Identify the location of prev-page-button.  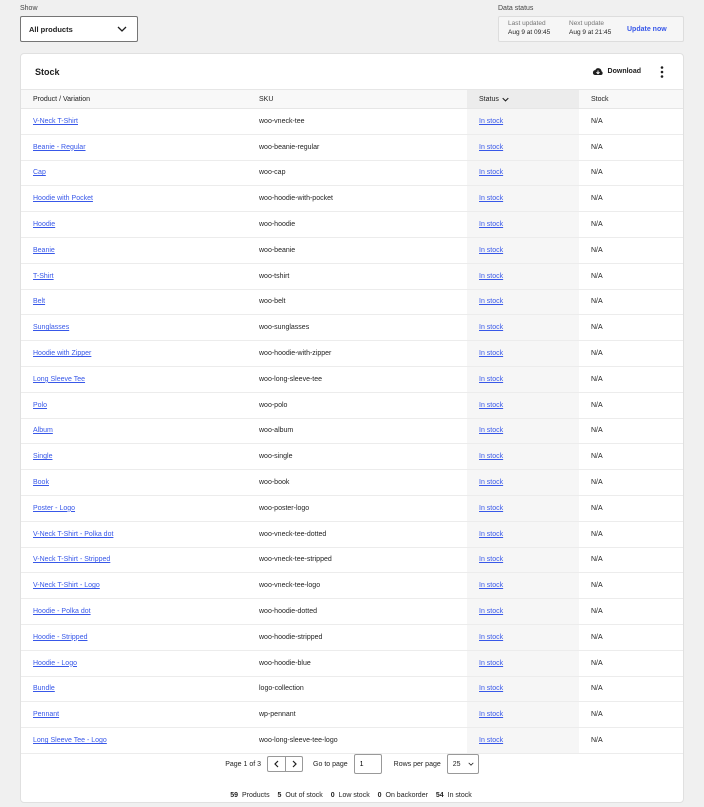
(276, 764).